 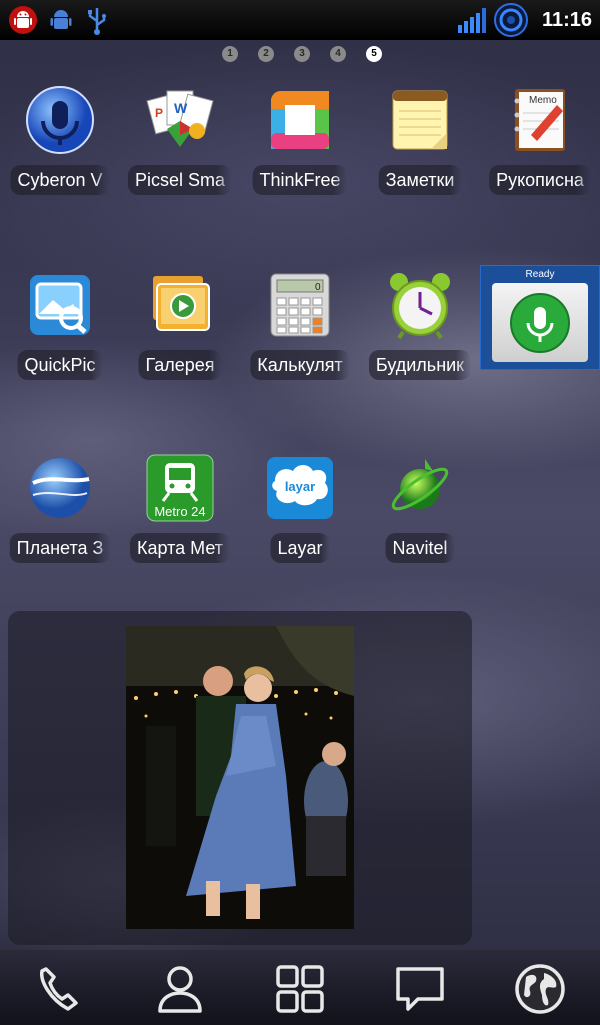 I want to click on office-docs-icon: W P, so click(x=180, y=118).